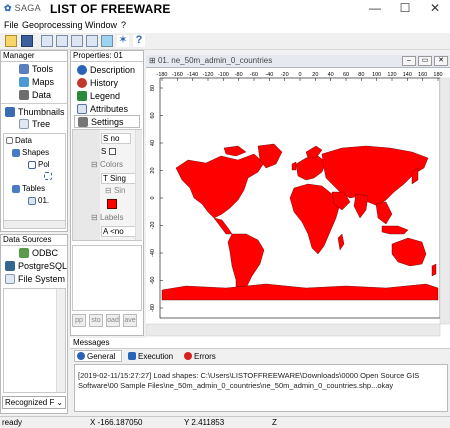 Image resolution: width=450 pixels, height=428 pixels. I want to click on tree-item-table: 01., so click(38, 200).